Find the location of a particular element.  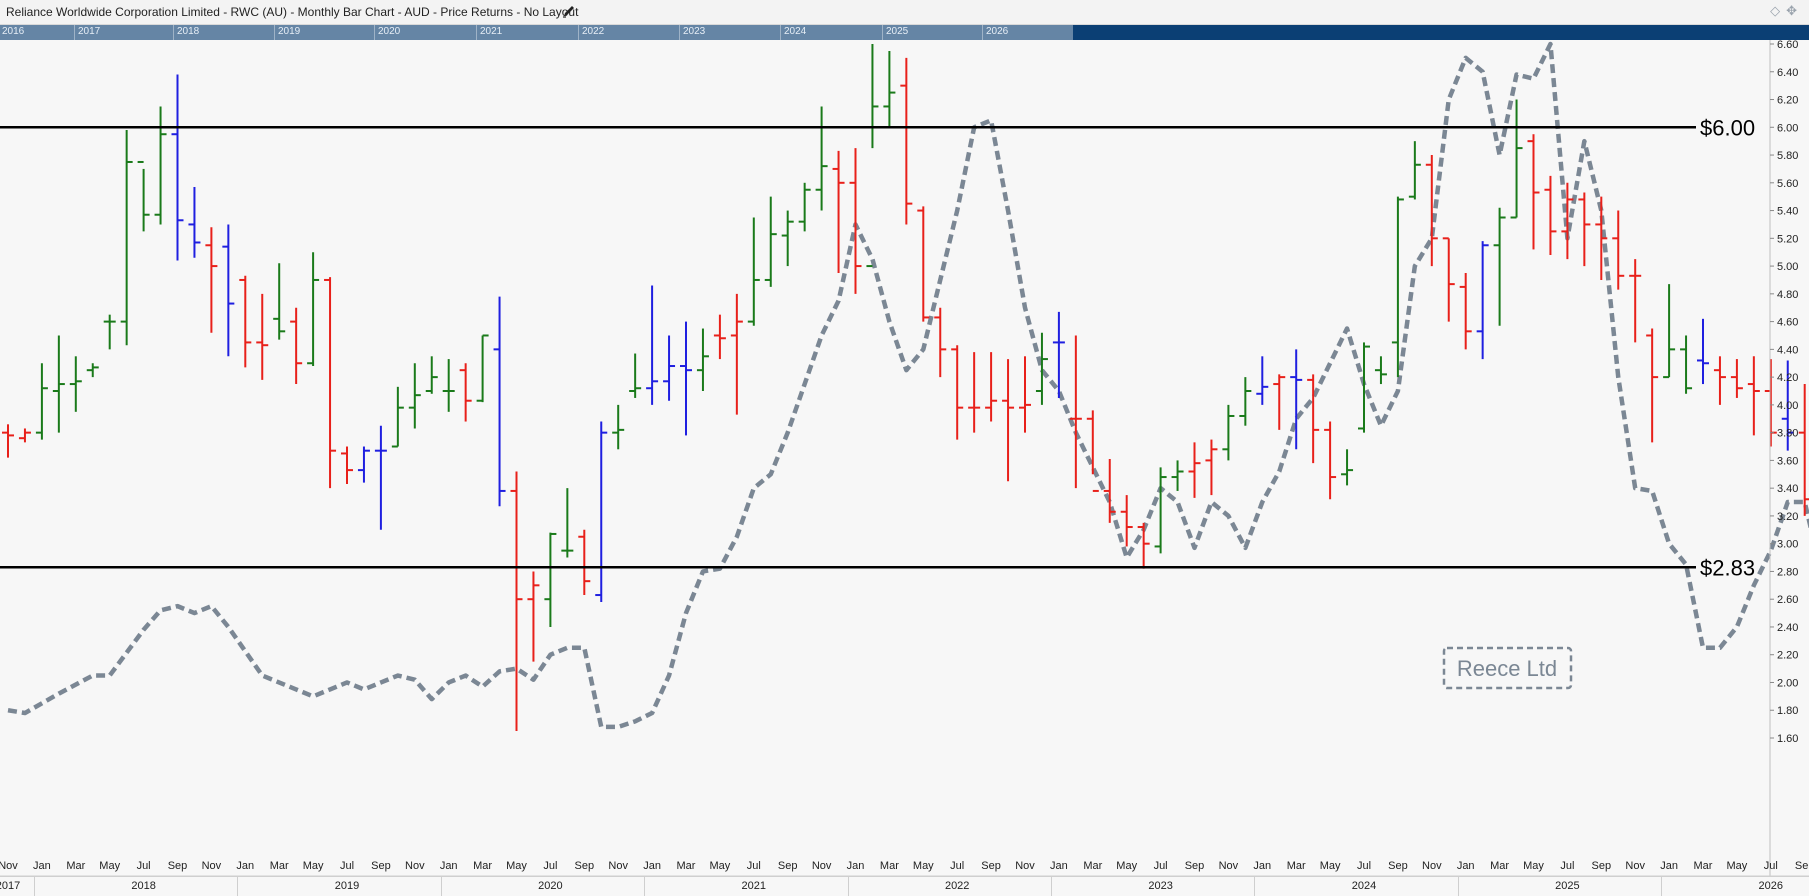

pin-icon: ✥ is located at coordinates (1794, 10).